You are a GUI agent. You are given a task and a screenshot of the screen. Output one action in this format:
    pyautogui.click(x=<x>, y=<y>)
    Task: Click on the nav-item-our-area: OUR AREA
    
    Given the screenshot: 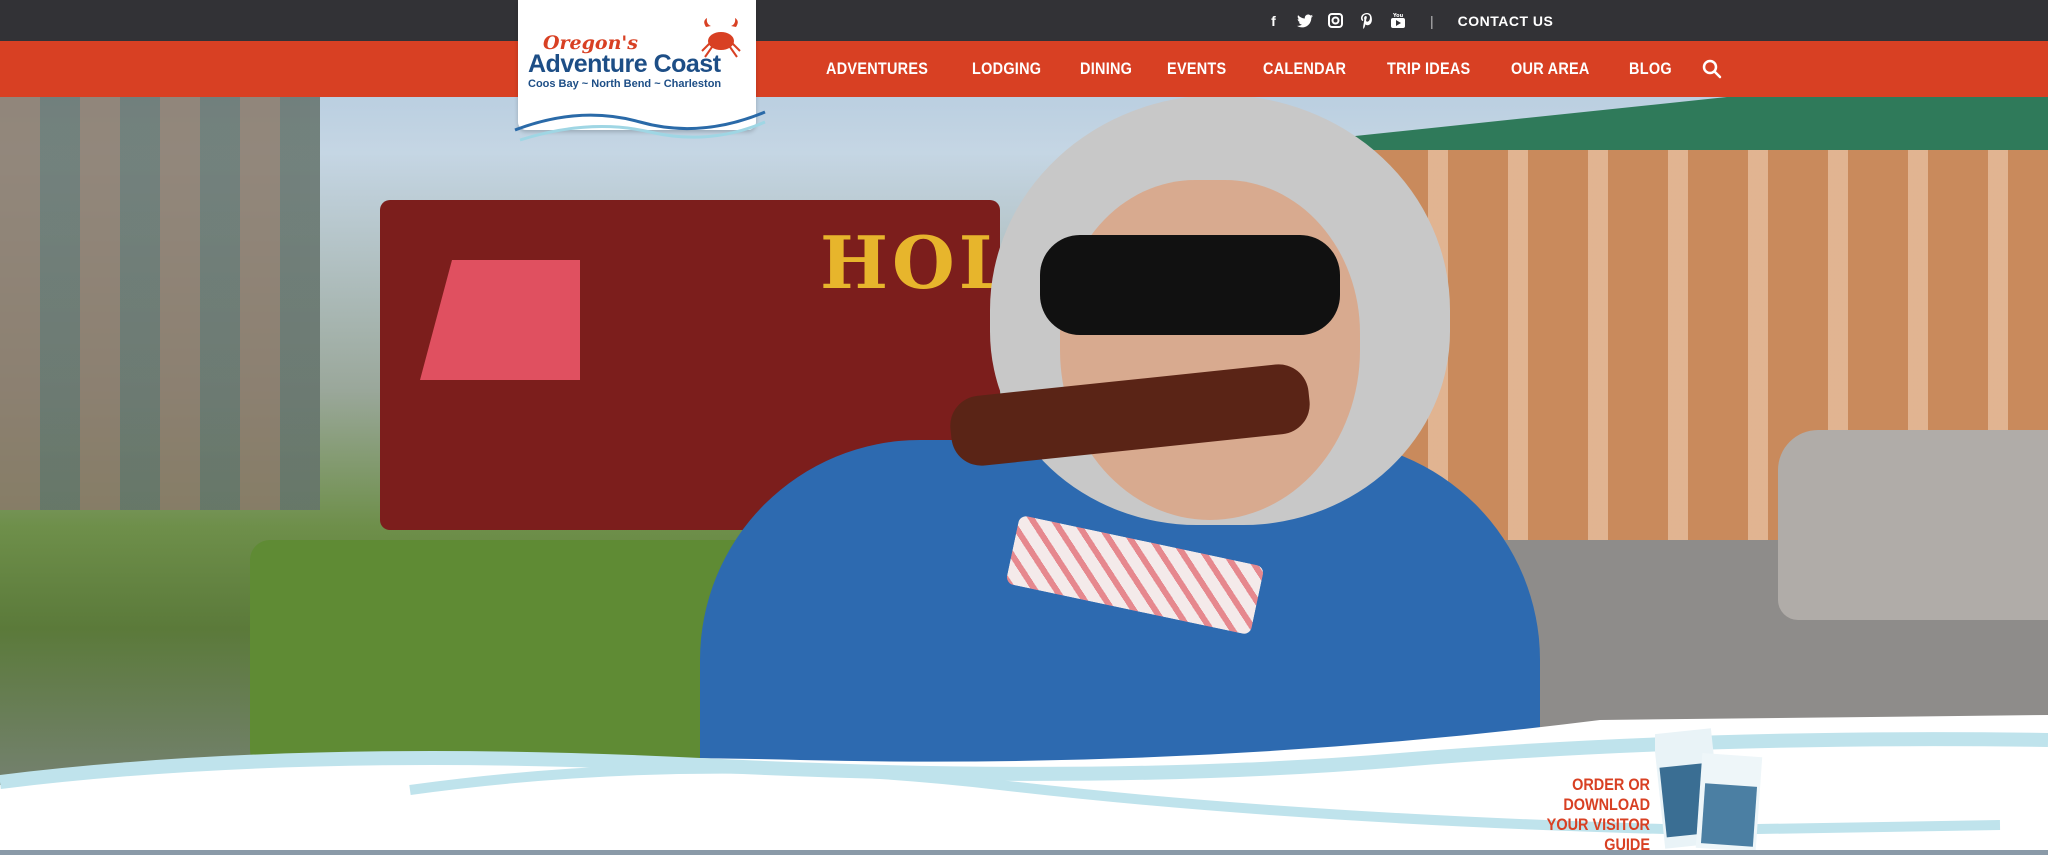 What is the action you would take?
    pyautogui.click(x=1550, y=69)
    